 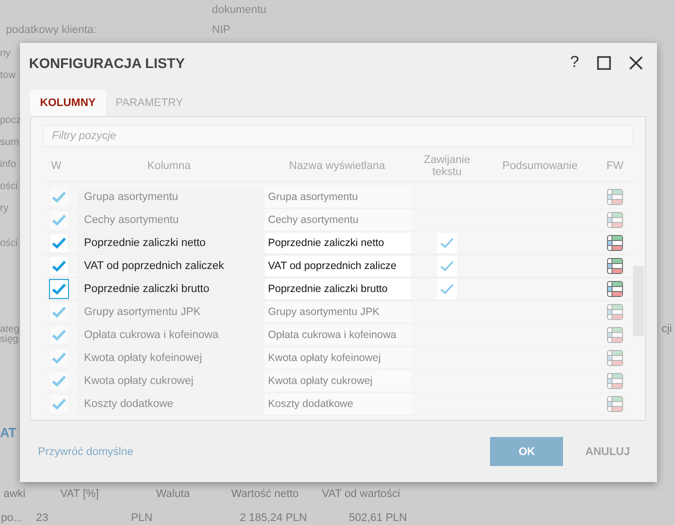 What do you see at coordinates (14, 494) in the screenshot?
I see `table-header: awki` at bounding box center [14, 494].